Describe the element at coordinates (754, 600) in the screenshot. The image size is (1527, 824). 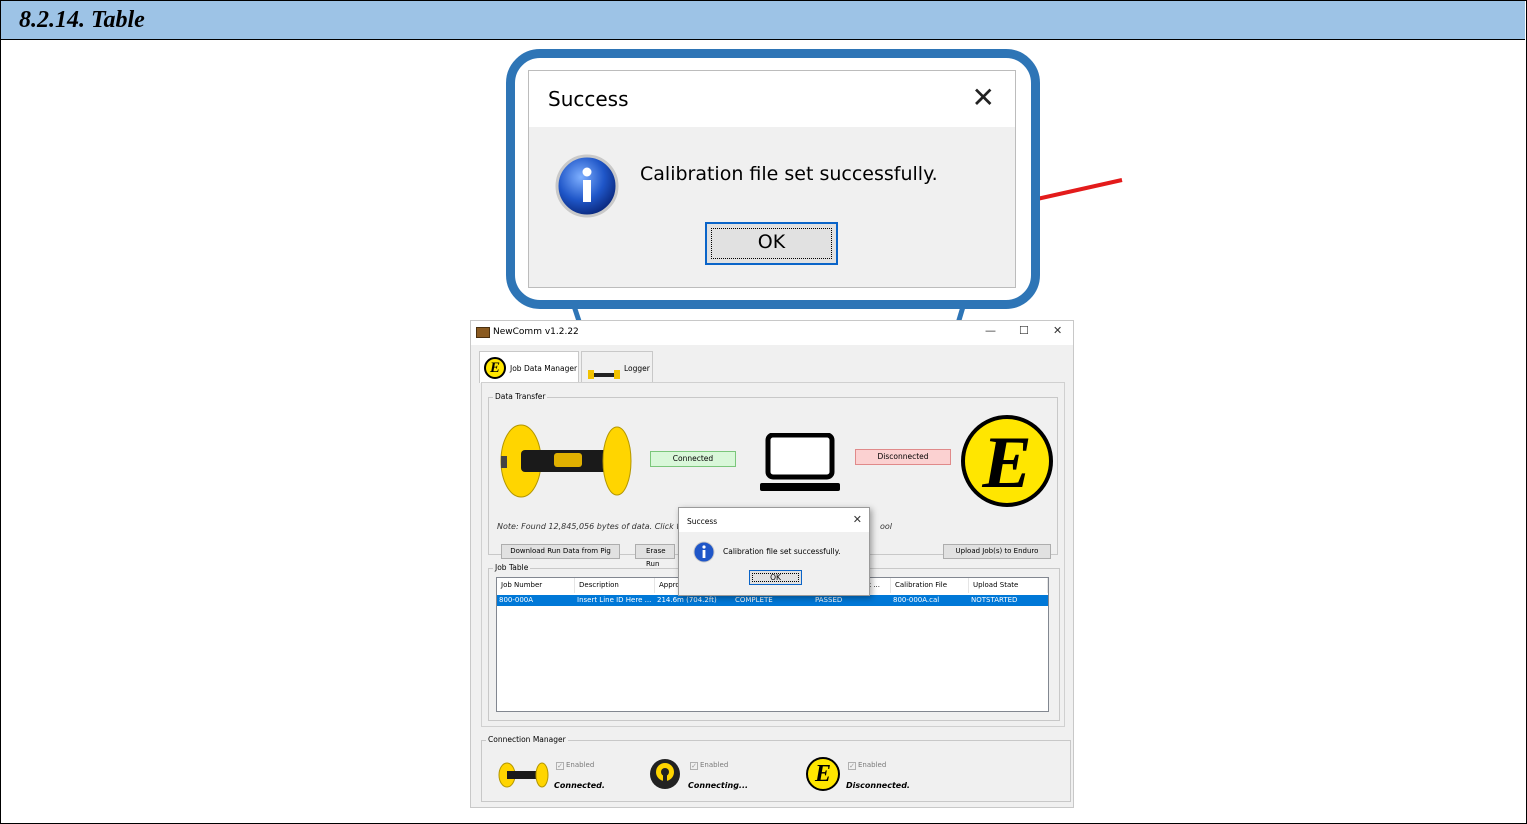
I see `table-cell: COMPLETE` at that location.